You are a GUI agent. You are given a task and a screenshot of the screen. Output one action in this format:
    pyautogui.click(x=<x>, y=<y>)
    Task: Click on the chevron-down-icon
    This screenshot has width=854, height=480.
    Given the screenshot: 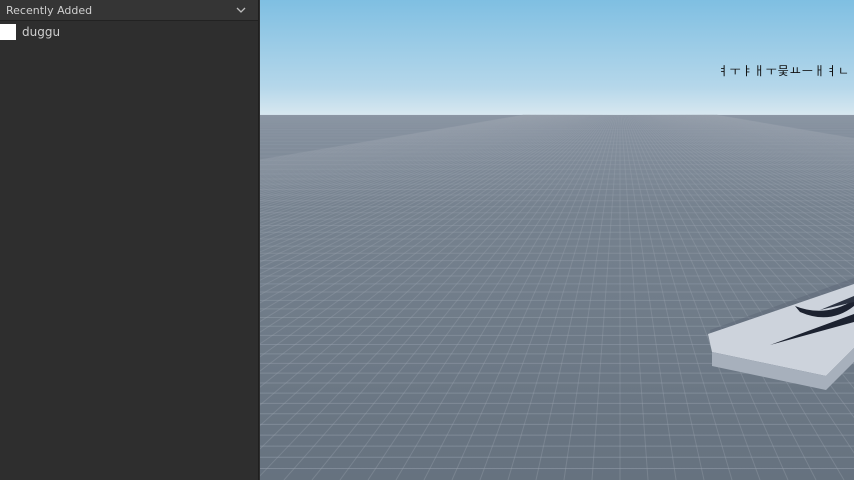 What is the action you would take?
    pyautogui.click(x=241, y=10)
    